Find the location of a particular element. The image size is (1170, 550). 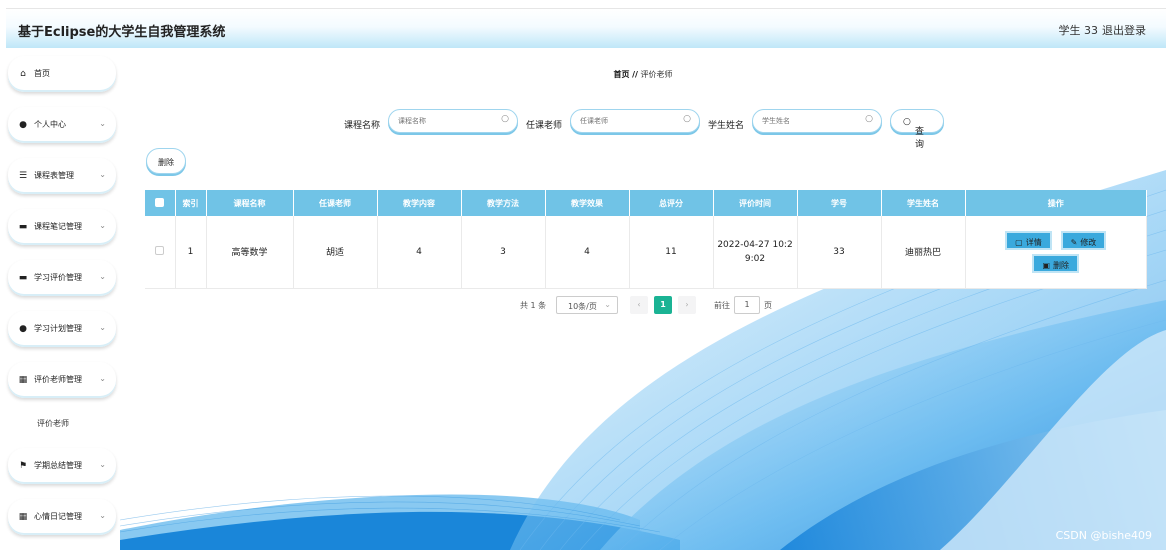

page-size-value: 10条/页 is located at coordinates (582, 306).